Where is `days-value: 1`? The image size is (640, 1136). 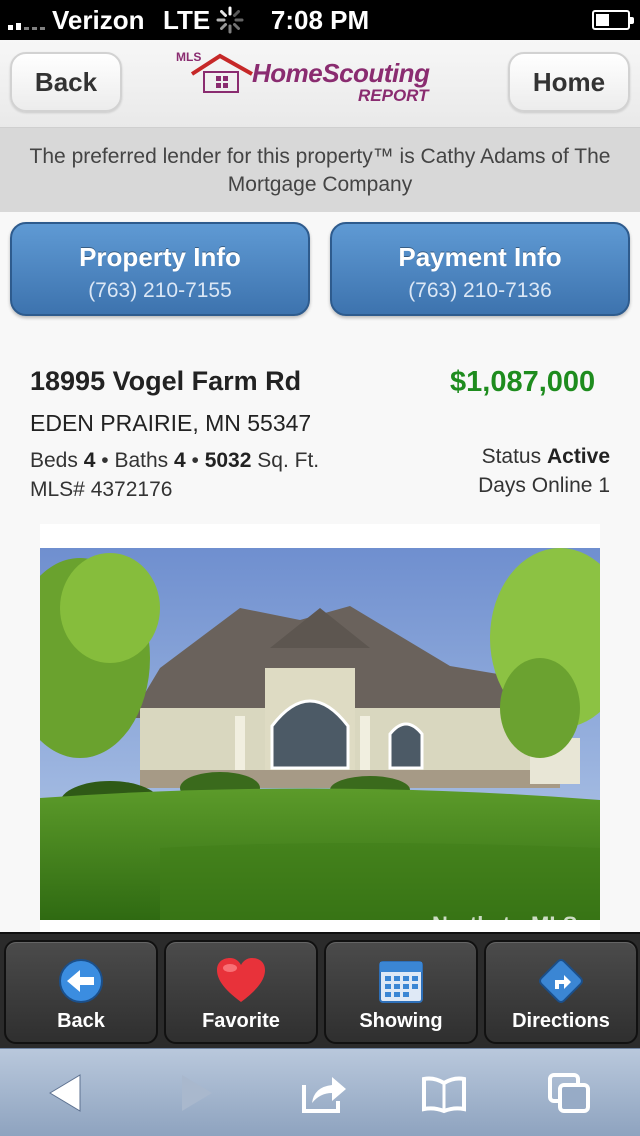 days-value: 1 is located at coordinates (604, 485).